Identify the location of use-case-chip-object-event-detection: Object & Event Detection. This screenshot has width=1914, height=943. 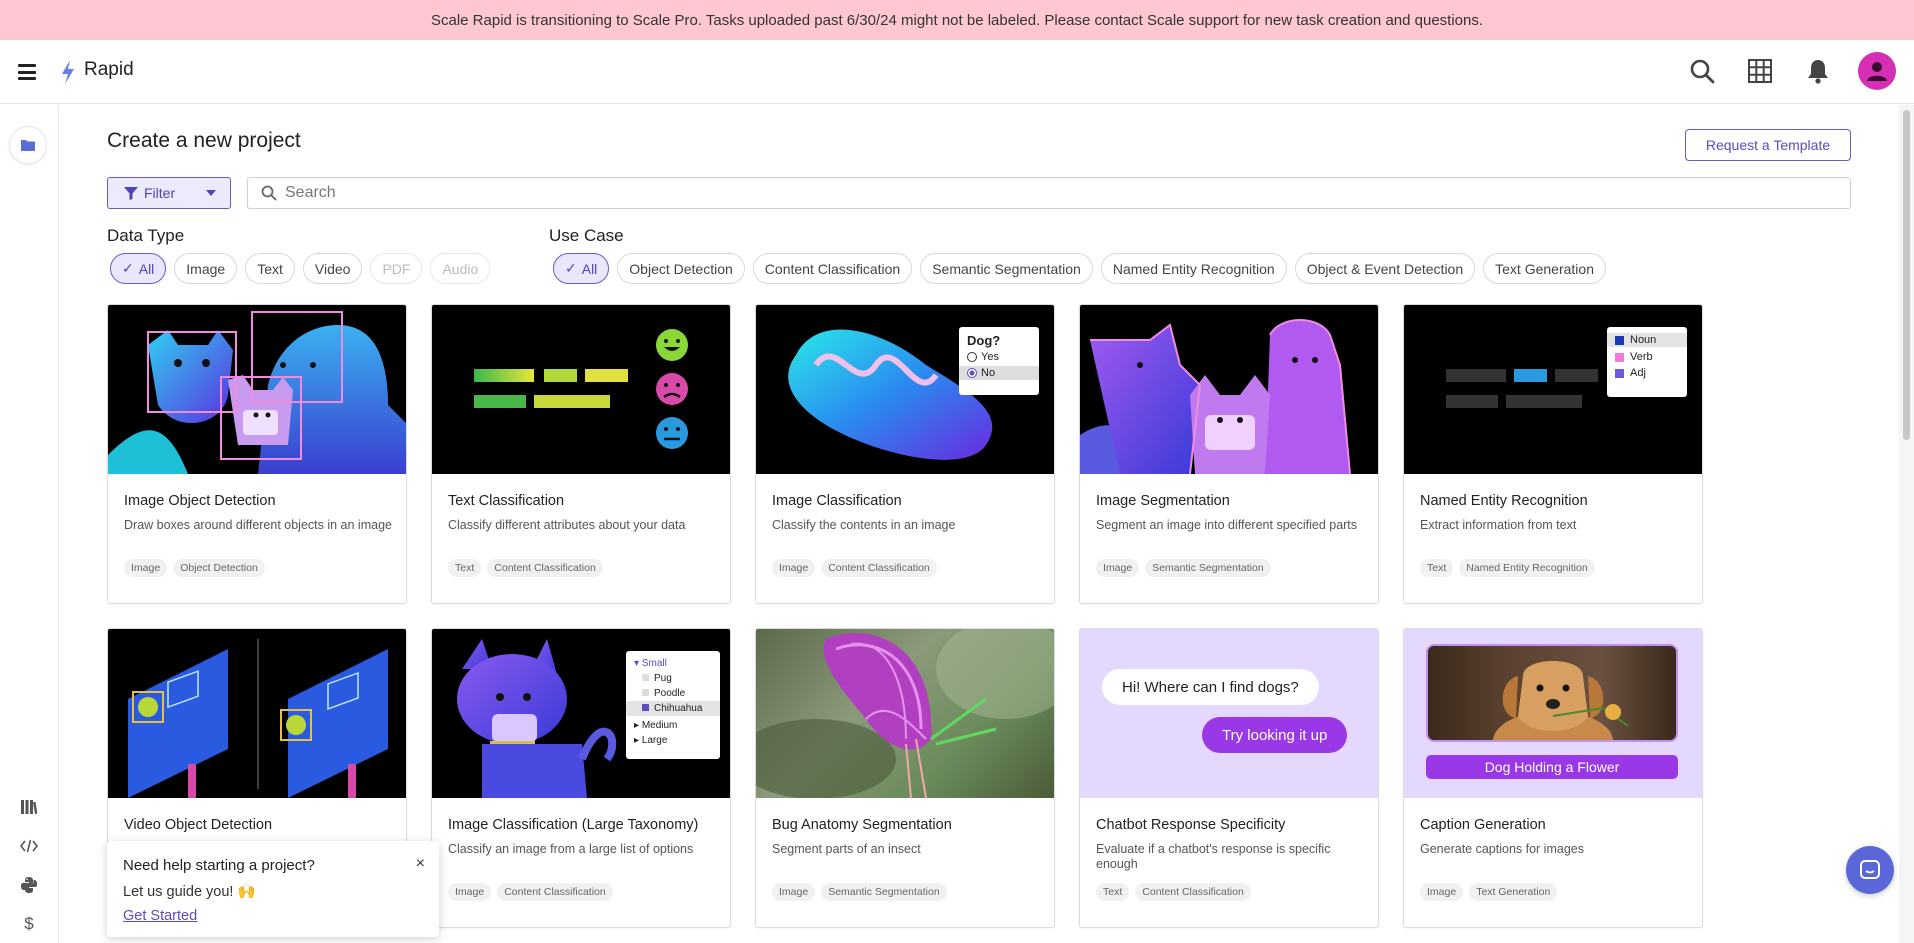
(1385, 268).